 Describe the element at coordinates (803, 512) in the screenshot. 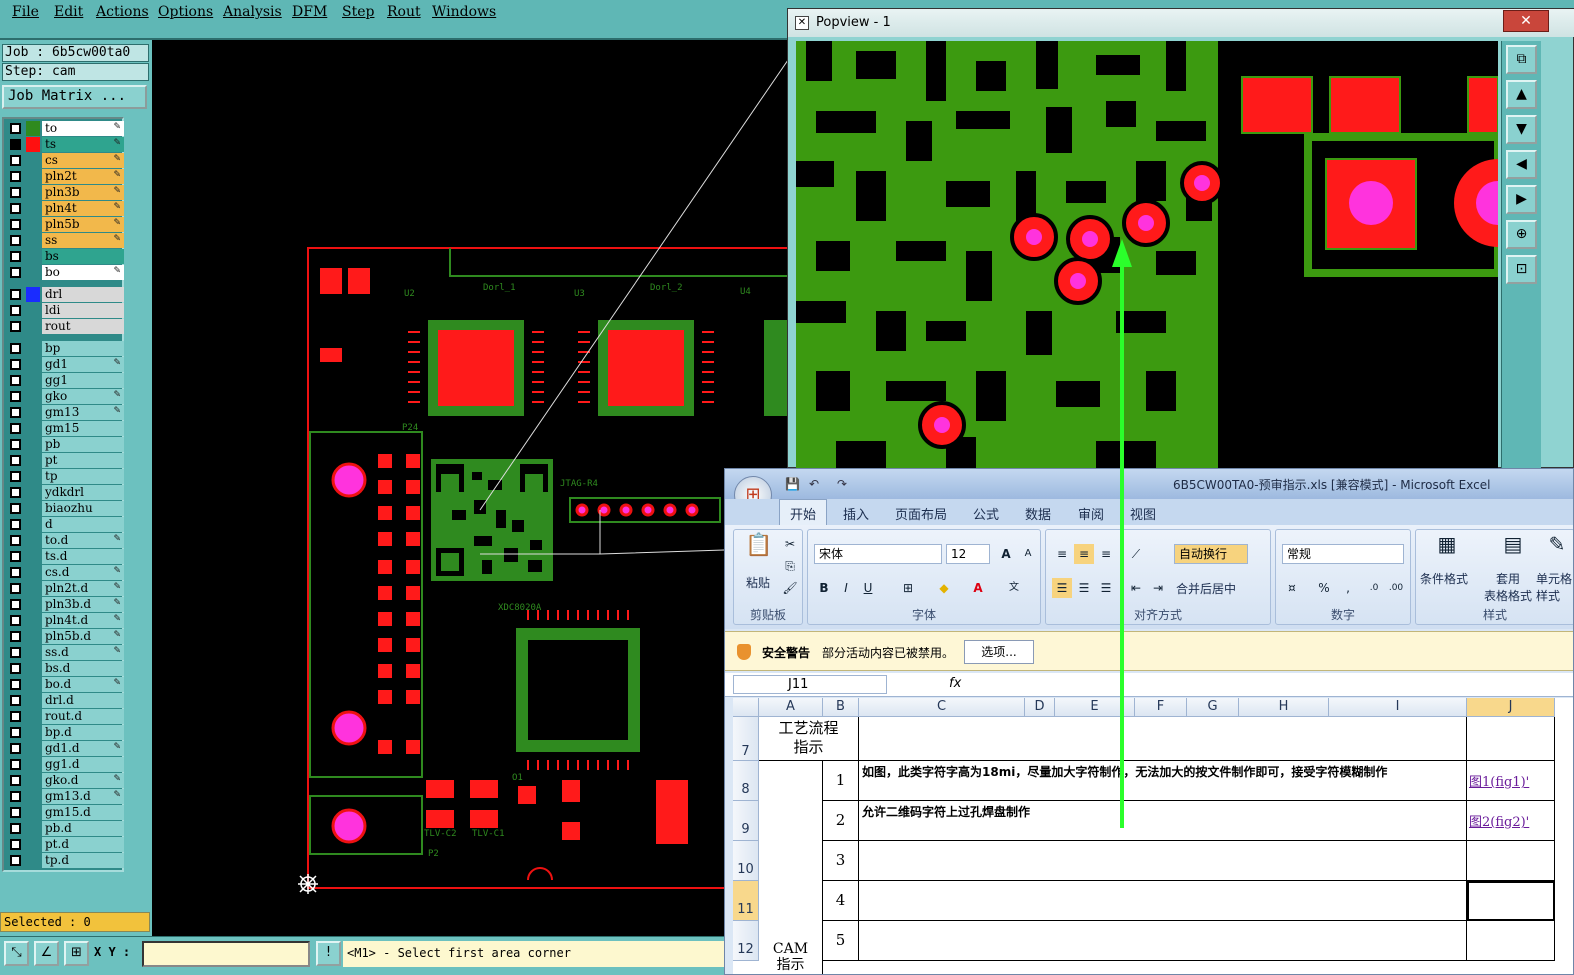

I see `tab-home: 开始` at that location.